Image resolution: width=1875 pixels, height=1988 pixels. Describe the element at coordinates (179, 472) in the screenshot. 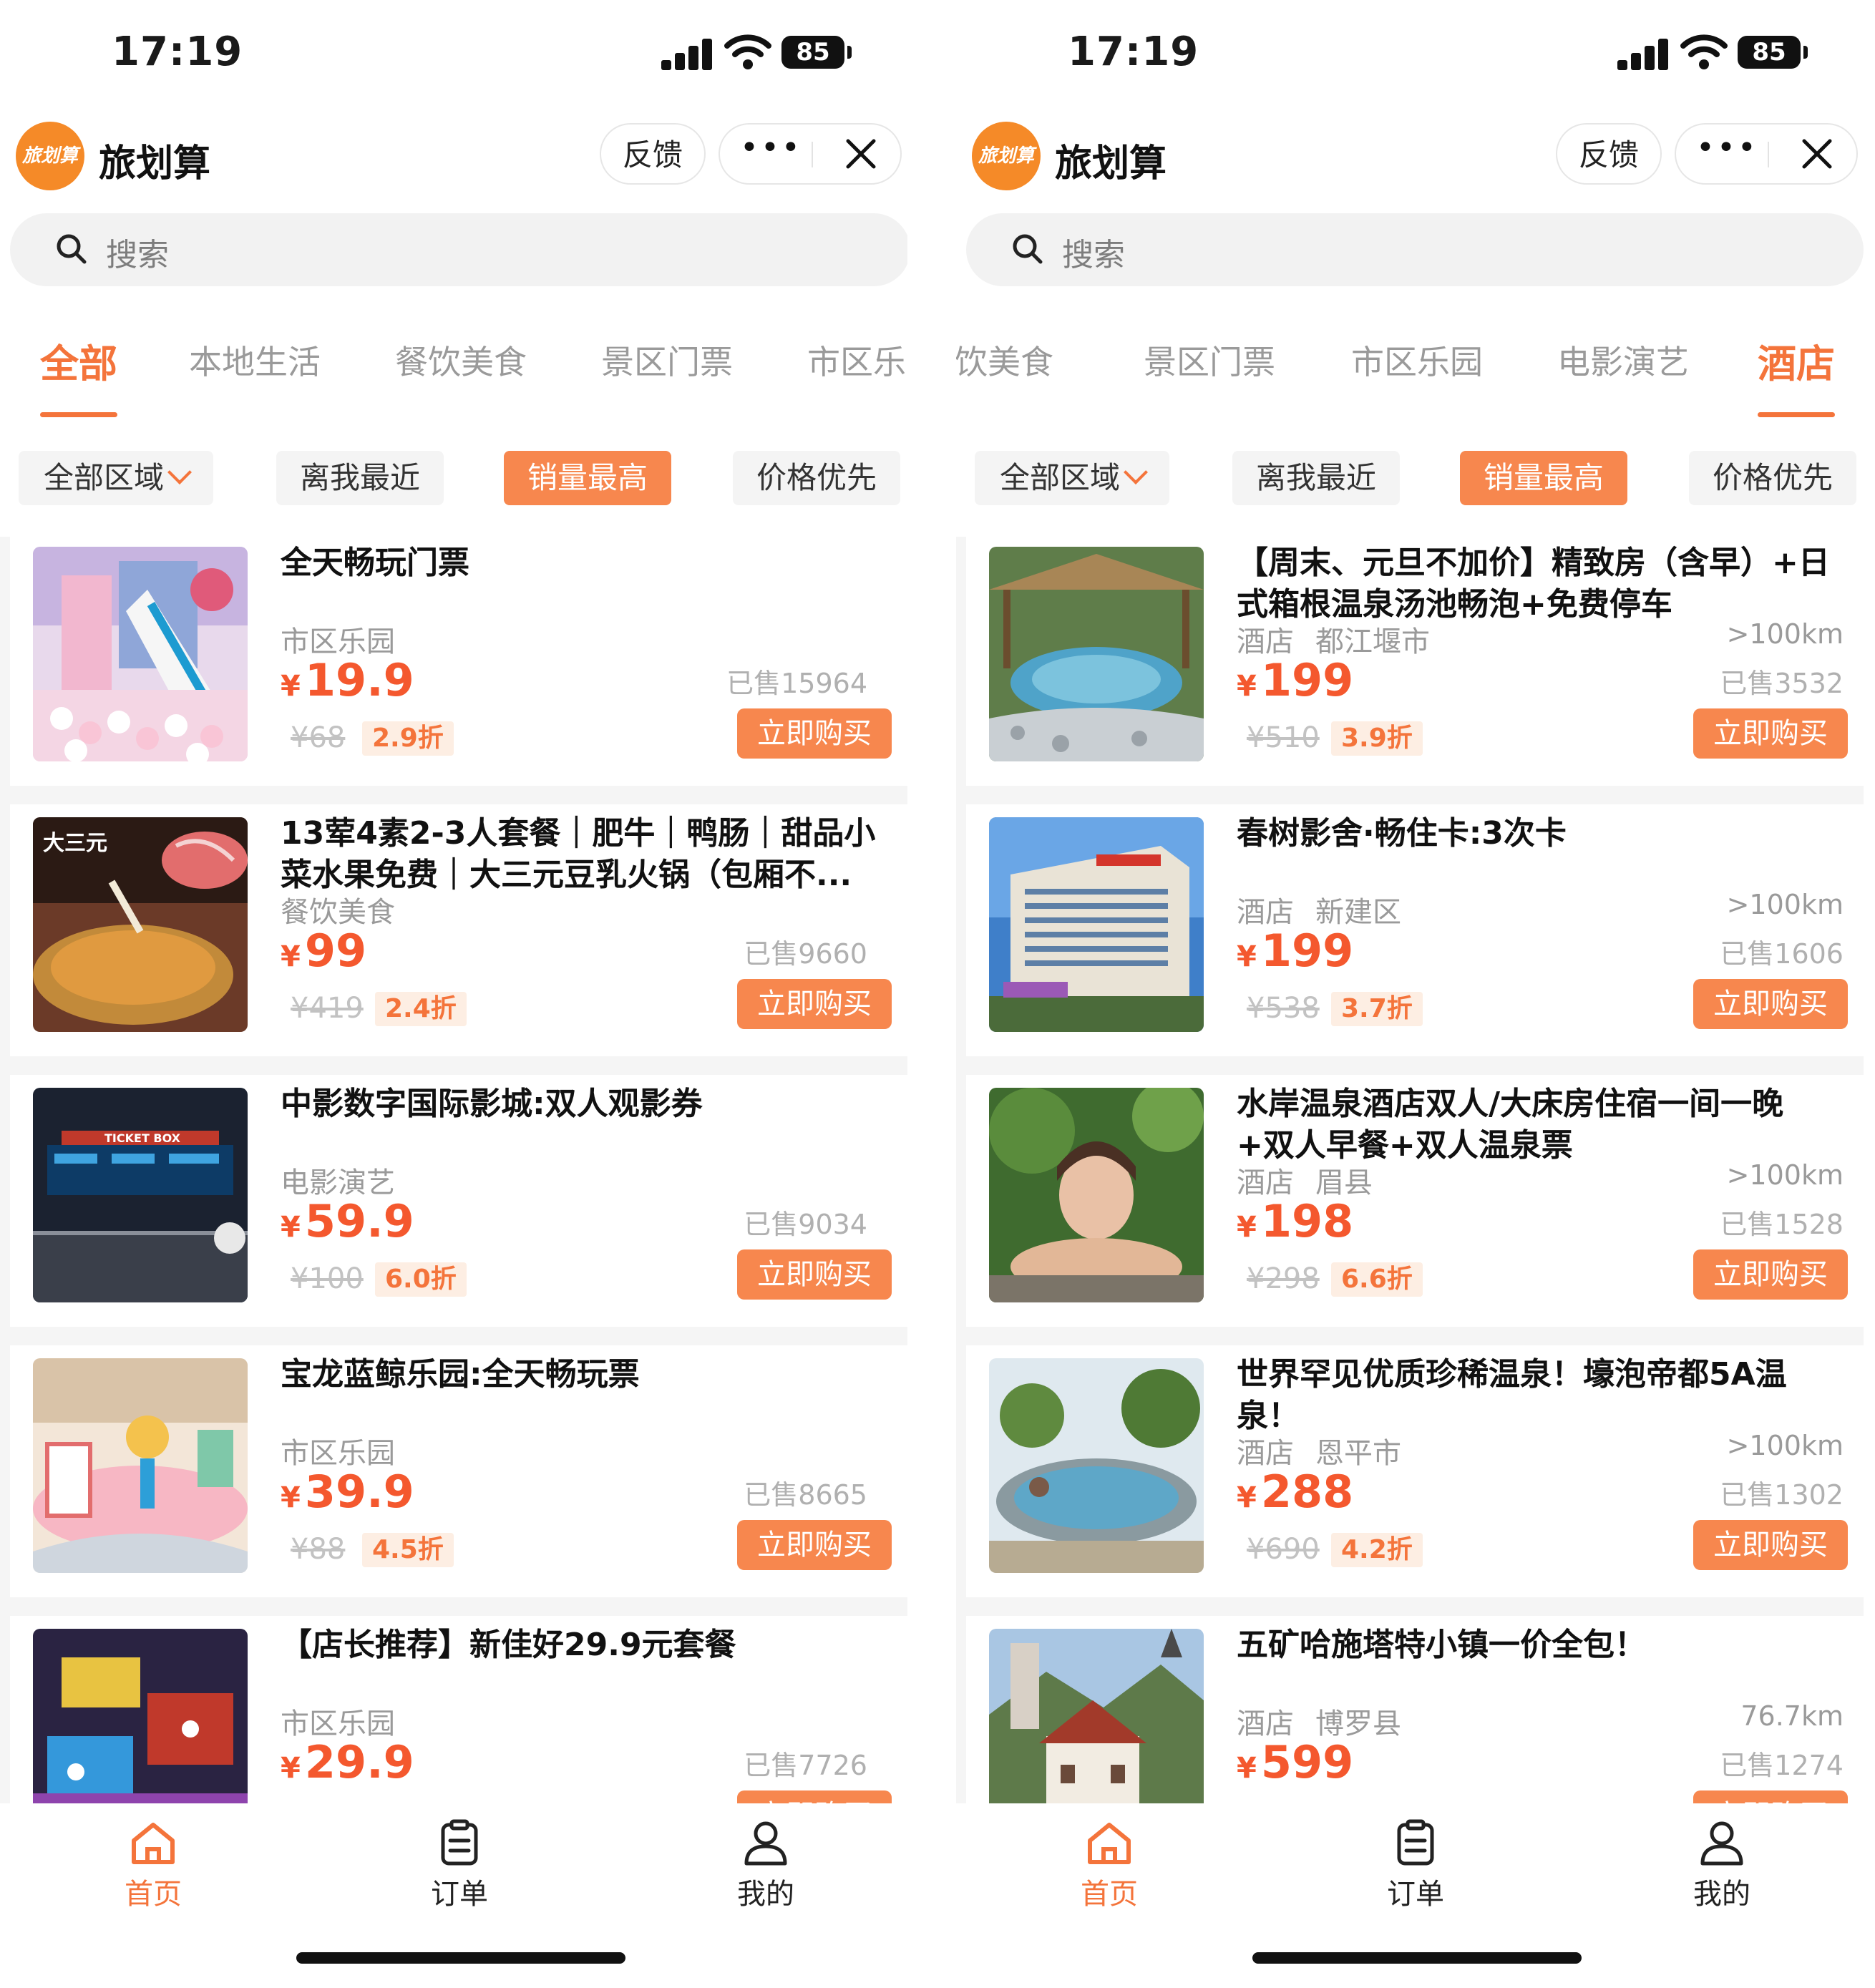

I see `chevron-down-icon` at that location.